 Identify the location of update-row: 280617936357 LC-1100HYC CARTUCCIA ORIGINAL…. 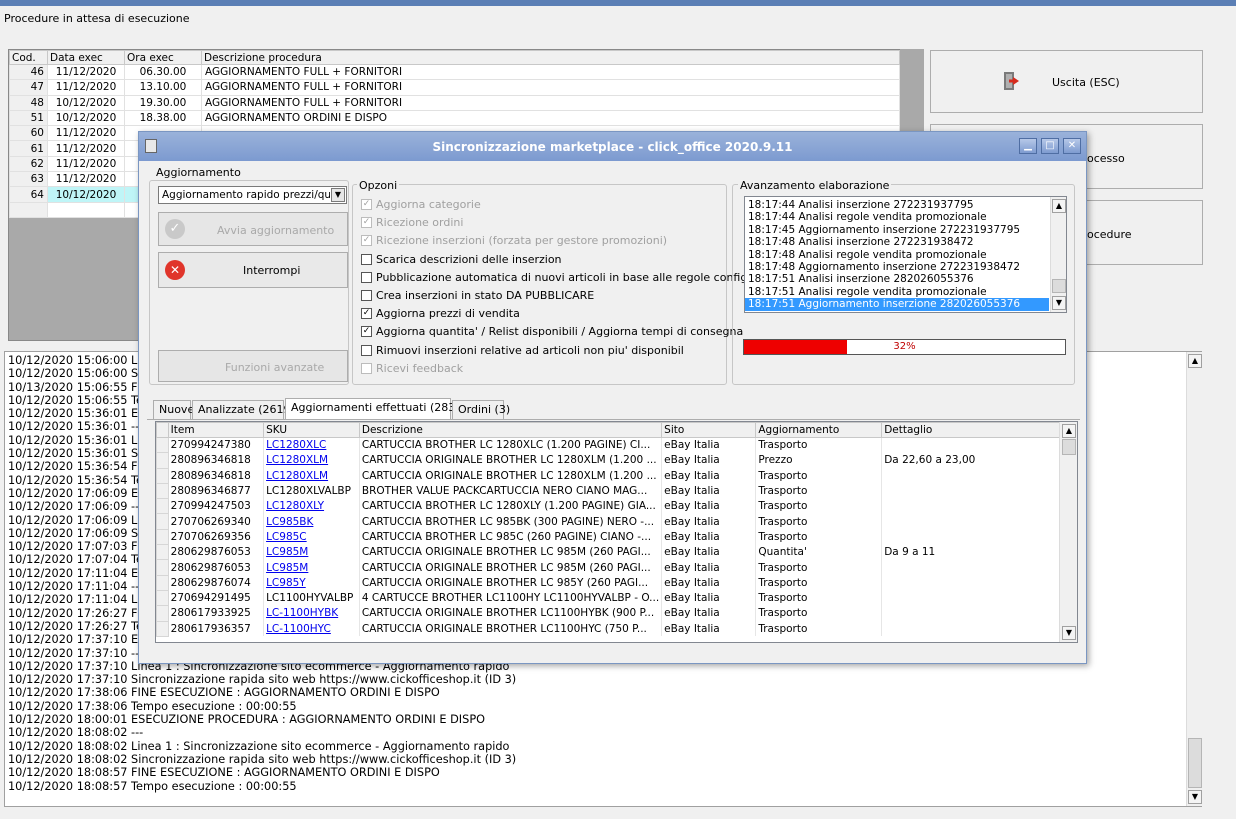
(616, 628).